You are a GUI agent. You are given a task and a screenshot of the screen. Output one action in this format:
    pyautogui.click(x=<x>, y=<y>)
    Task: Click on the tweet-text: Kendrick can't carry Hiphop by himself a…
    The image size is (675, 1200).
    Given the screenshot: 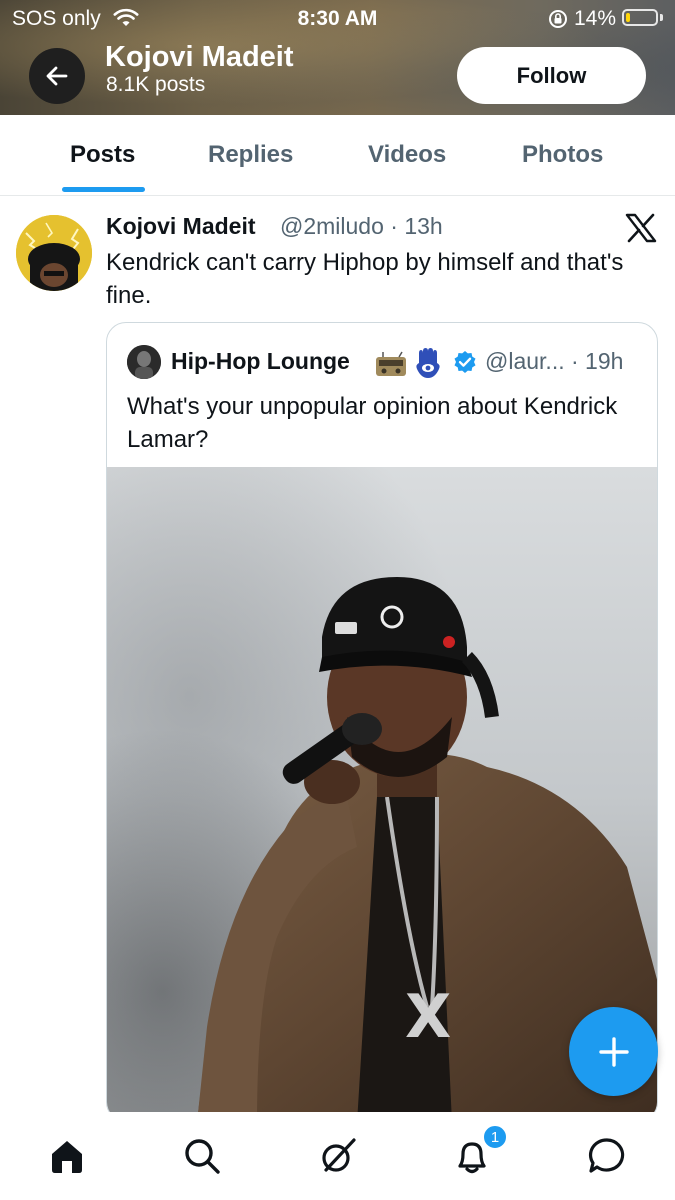 What is the action you would take?
    pyautogui.click(x=365, y=279)
    